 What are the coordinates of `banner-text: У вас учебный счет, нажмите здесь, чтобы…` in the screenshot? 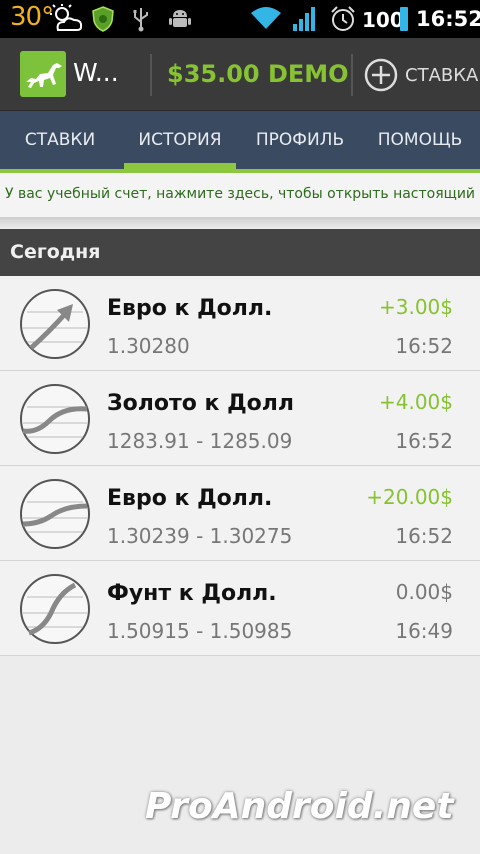 It's located at (240, 194).